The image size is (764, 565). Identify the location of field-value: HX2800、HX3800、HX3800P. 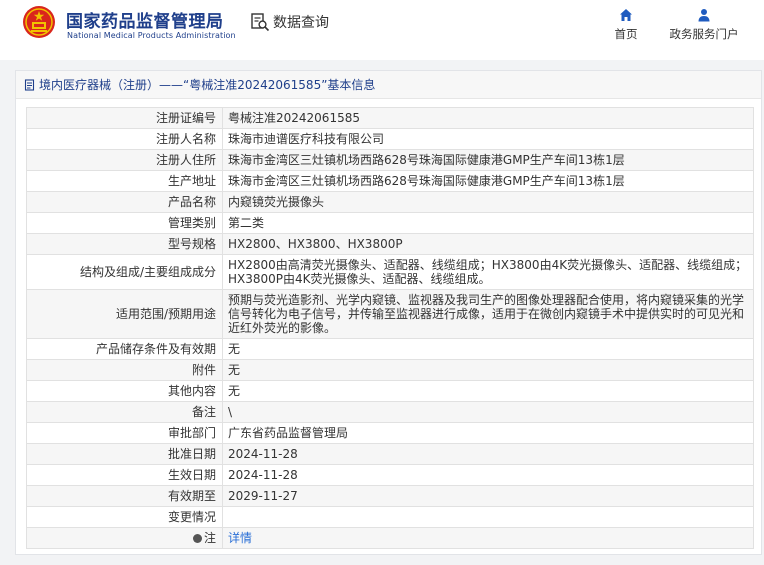
(488, 244).